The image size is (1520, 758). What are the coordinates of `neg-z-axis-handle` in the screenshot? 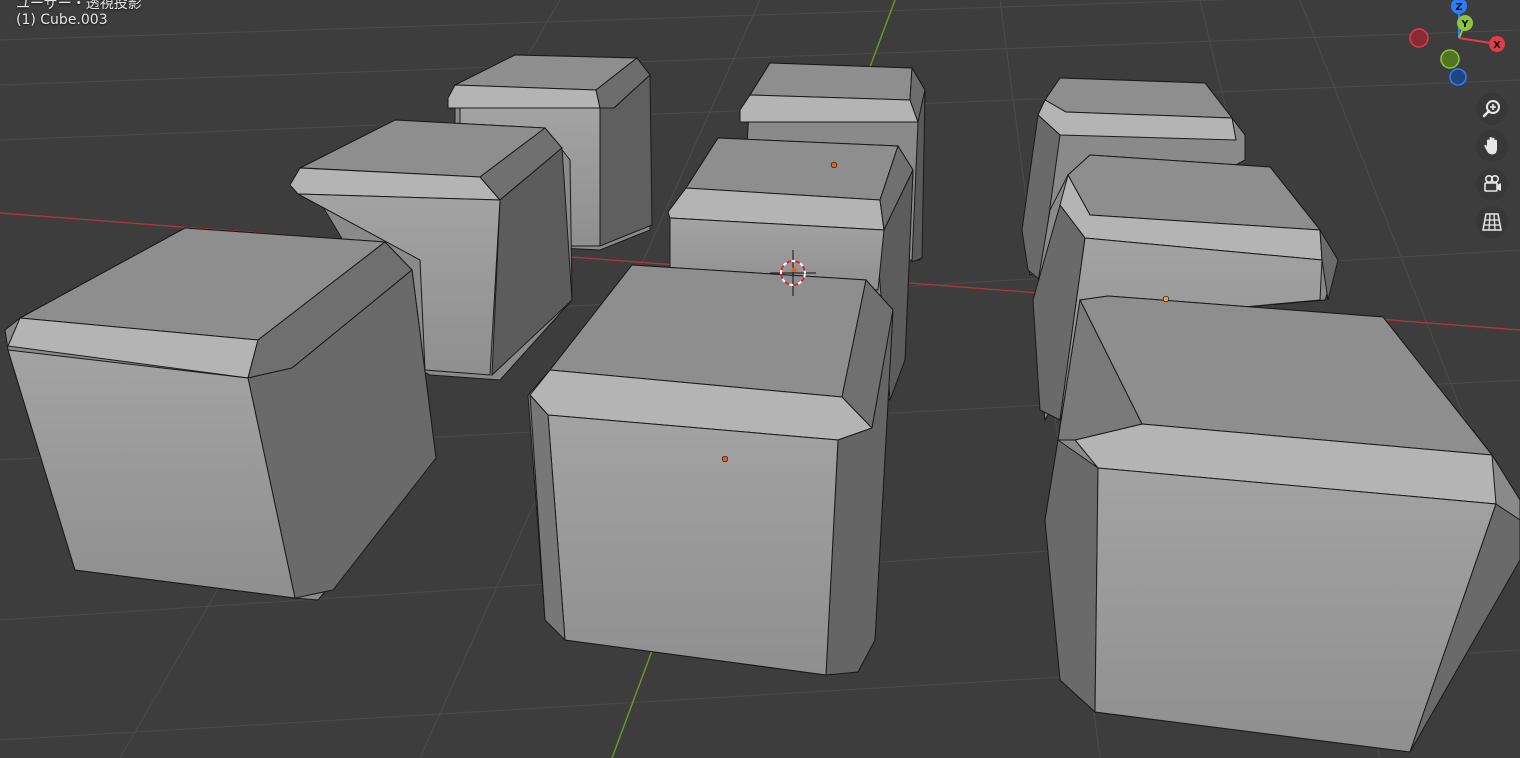 It's located at (1458, 77).